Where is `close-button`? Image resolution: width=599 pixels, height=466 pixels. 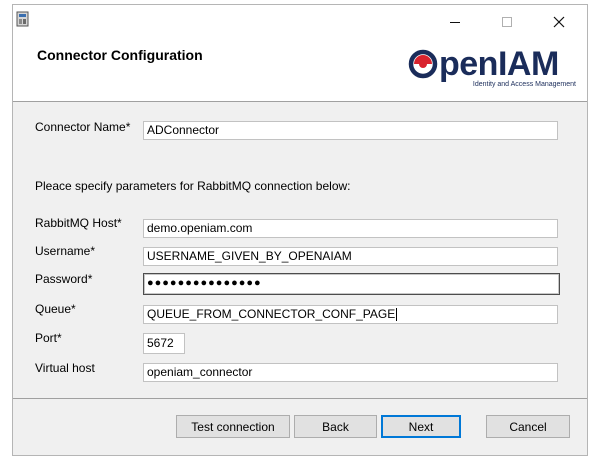 close-button is located at coordinates (559, 22).